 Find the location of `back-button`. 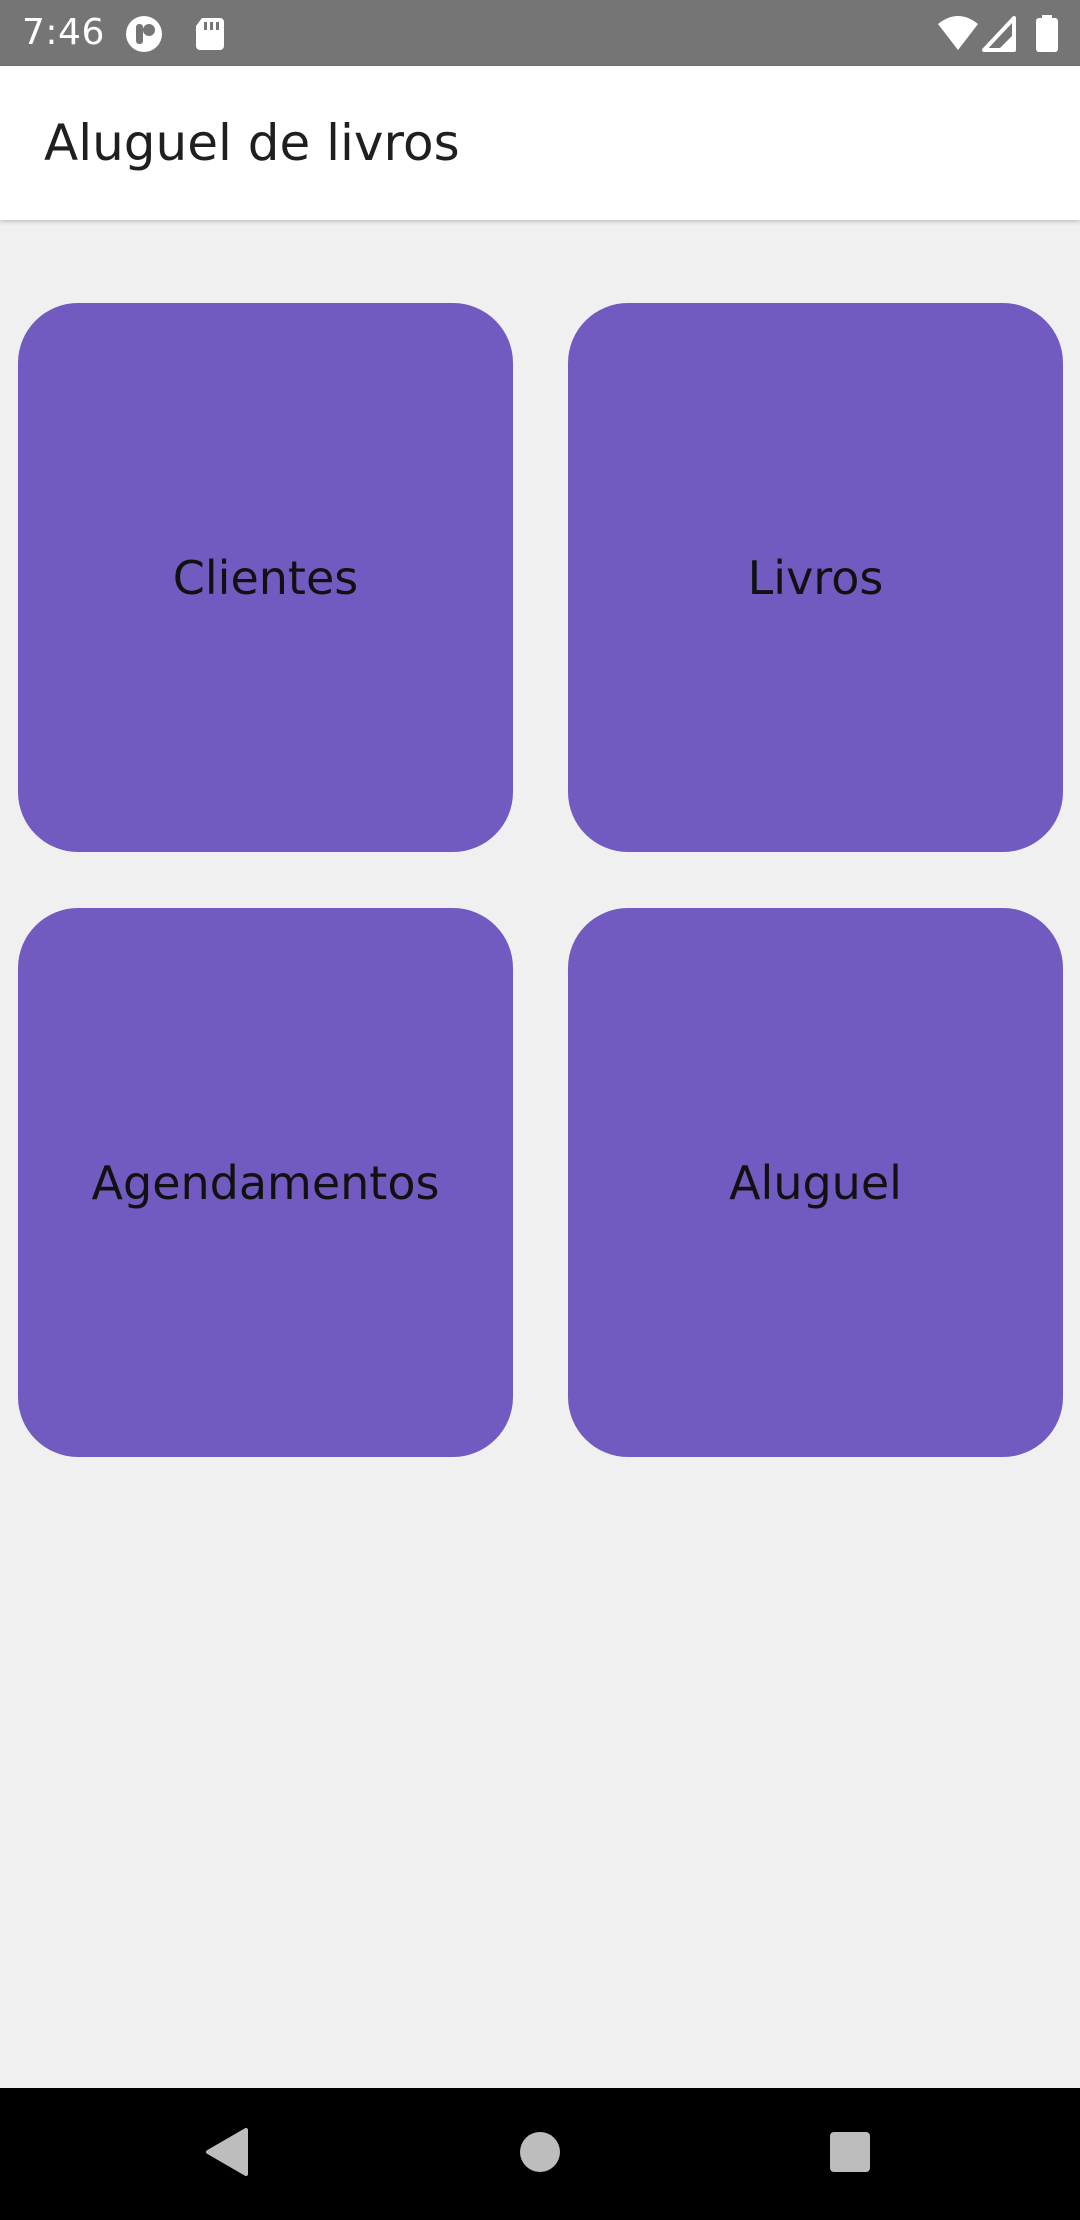

back-button is located at coordinates (226, 2154).